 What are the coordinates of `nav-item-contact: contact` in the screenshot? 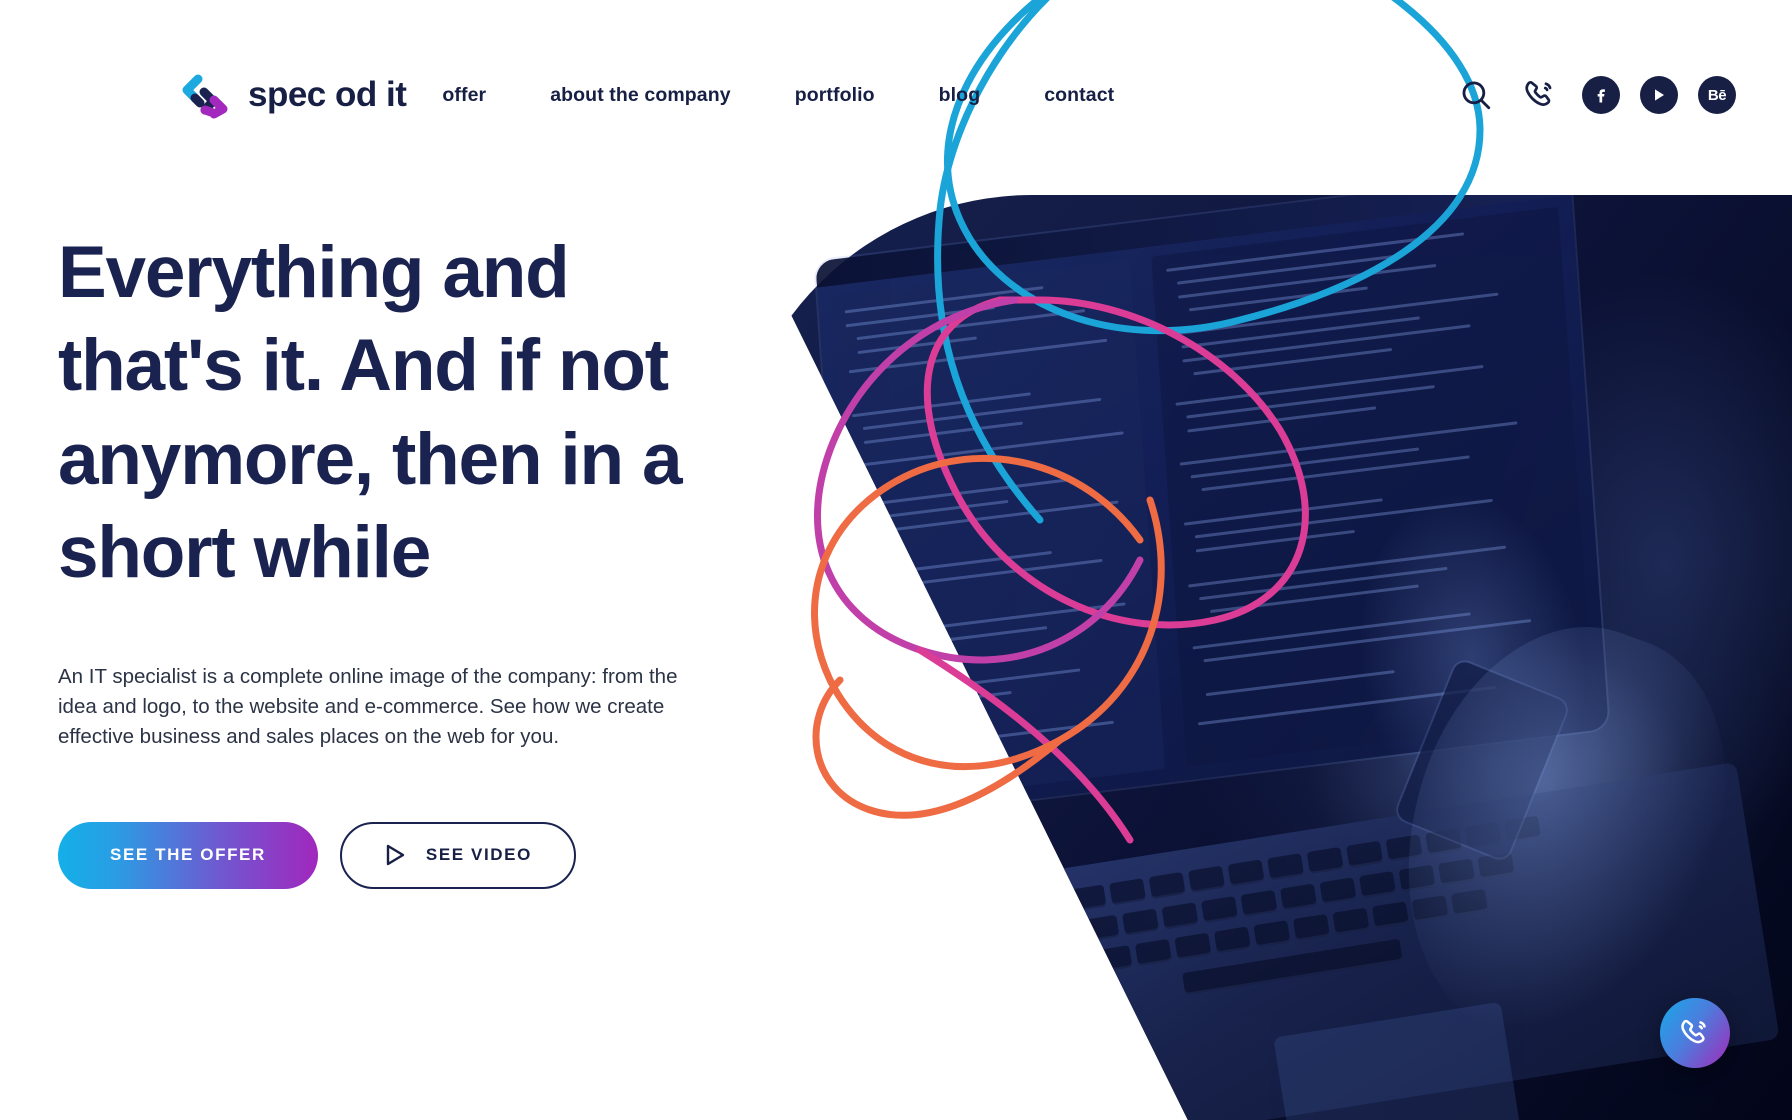 It's located at (1079, 95).